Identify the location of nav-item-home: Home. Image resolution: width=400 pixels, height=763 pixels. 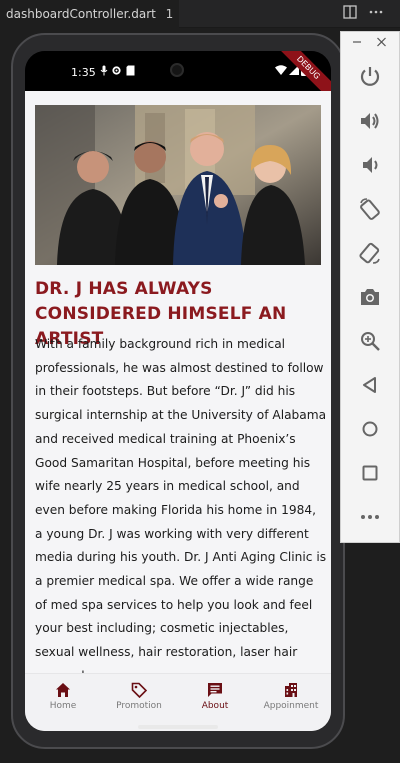
(63, 696).